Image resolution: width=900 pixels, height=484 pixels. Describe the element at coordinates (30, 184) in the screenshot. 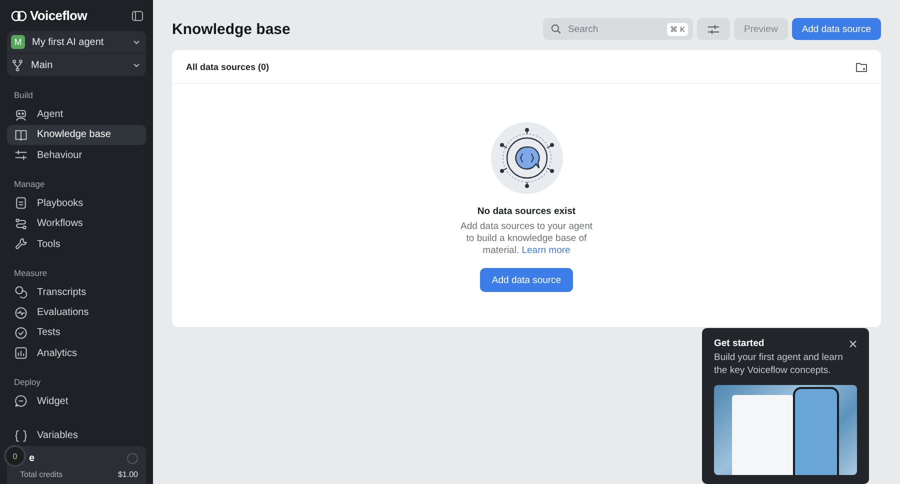

I see `section-heading: Manage` at that location.